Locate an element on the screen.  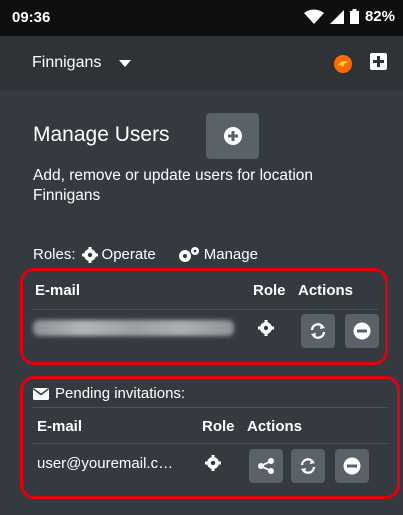
add-icon is located at coordinates (378, 61).